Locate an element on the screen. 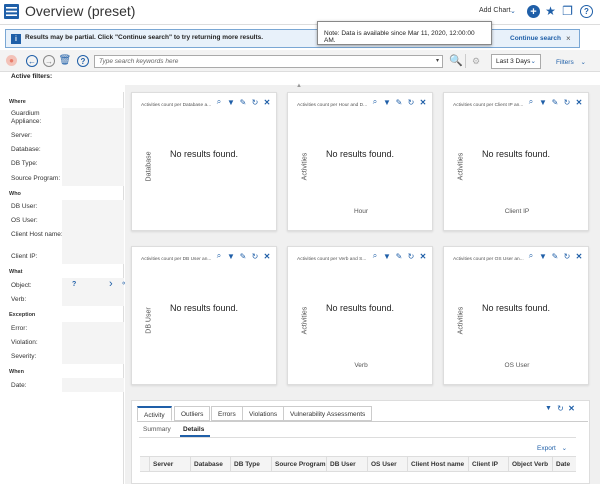 Image resolution: width=600 pixels, height=484 pixels. error-value is located at coordinates (93, 329).